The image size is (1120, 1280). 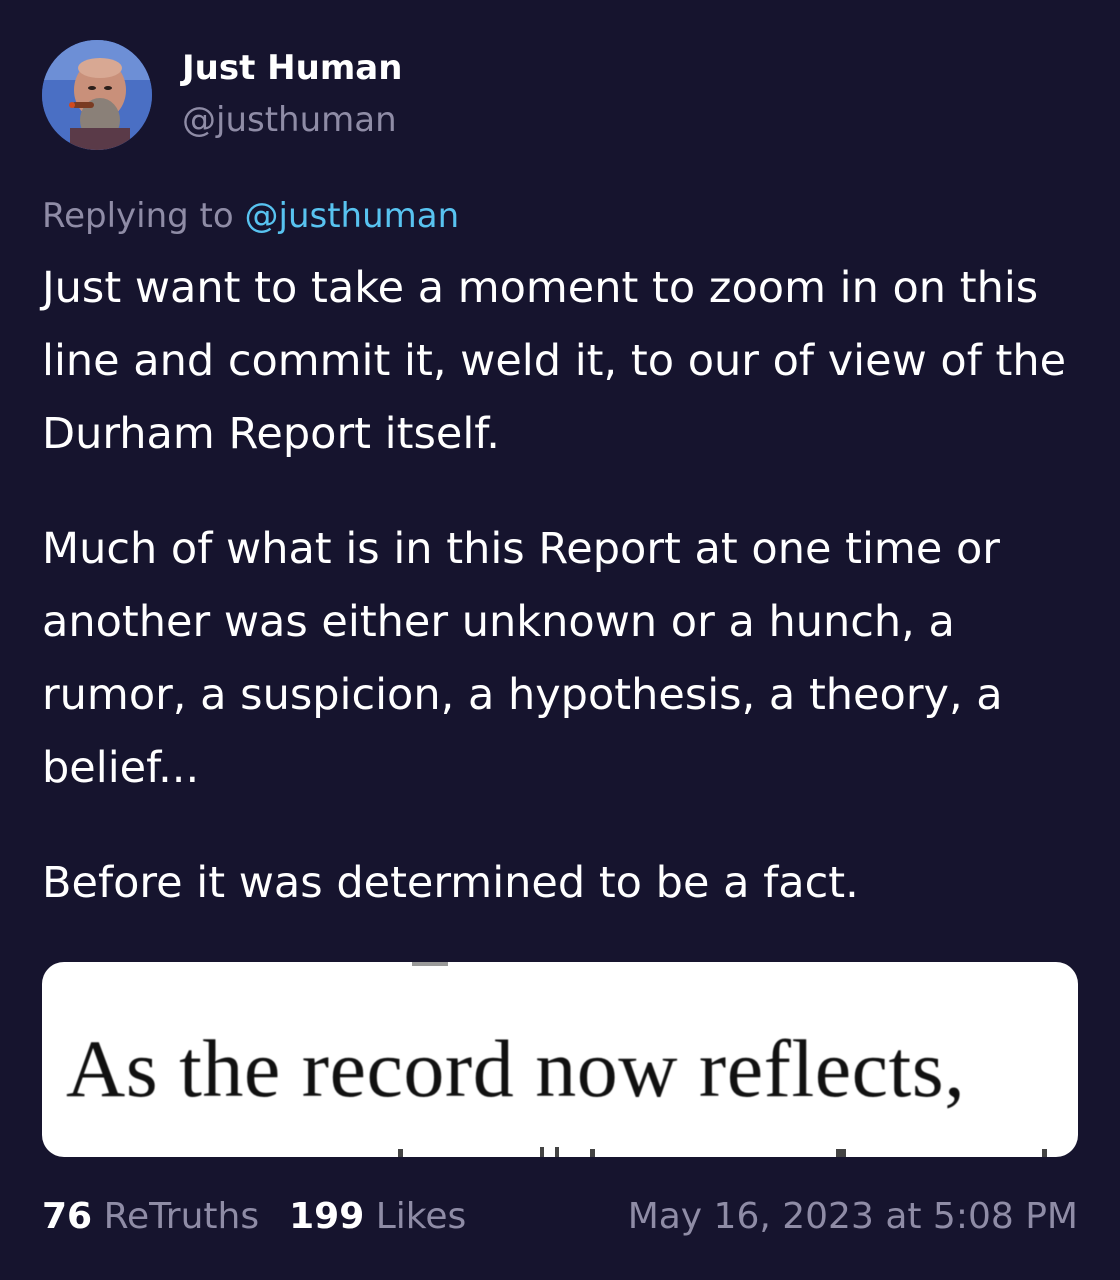 I want to click on author-display-name: Just Human, so click(x=292, y=68).